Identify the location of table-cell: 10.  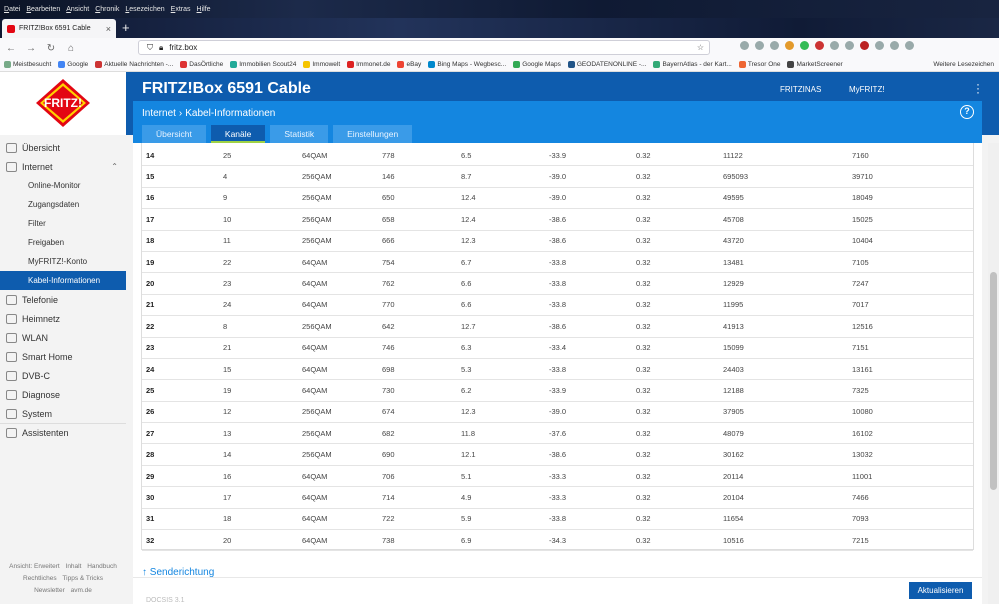
(227, 219).